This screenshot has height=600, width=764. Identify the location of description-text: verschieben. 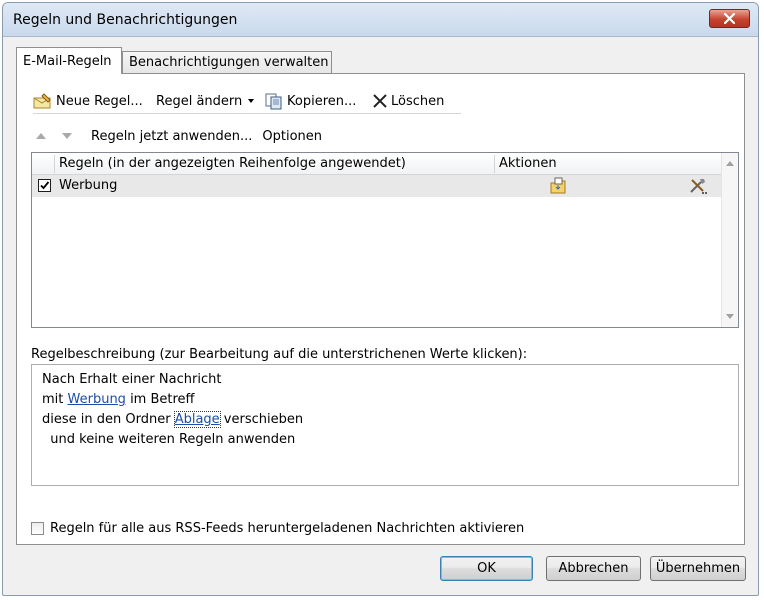
(261, 419).